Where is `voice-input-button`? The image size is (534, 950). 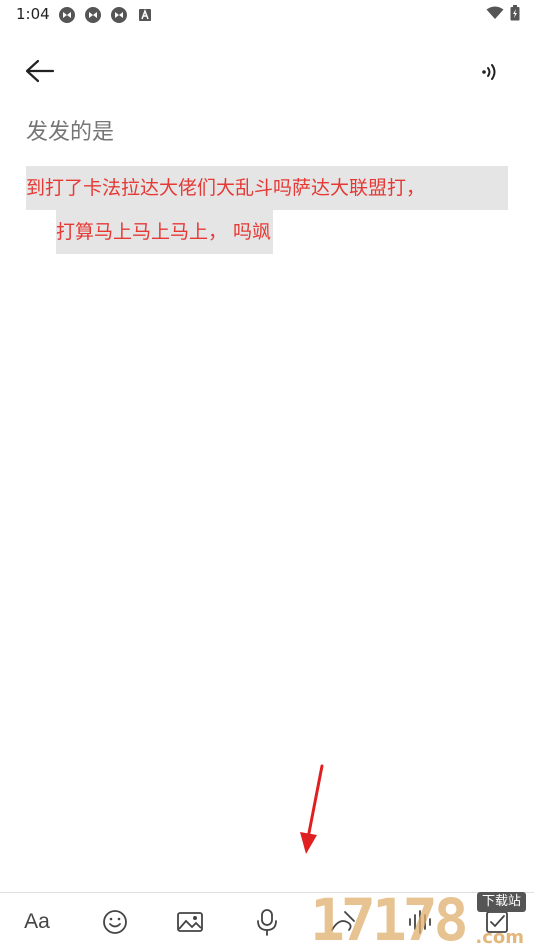 voice-input-button is located at coordinates (267, 922).